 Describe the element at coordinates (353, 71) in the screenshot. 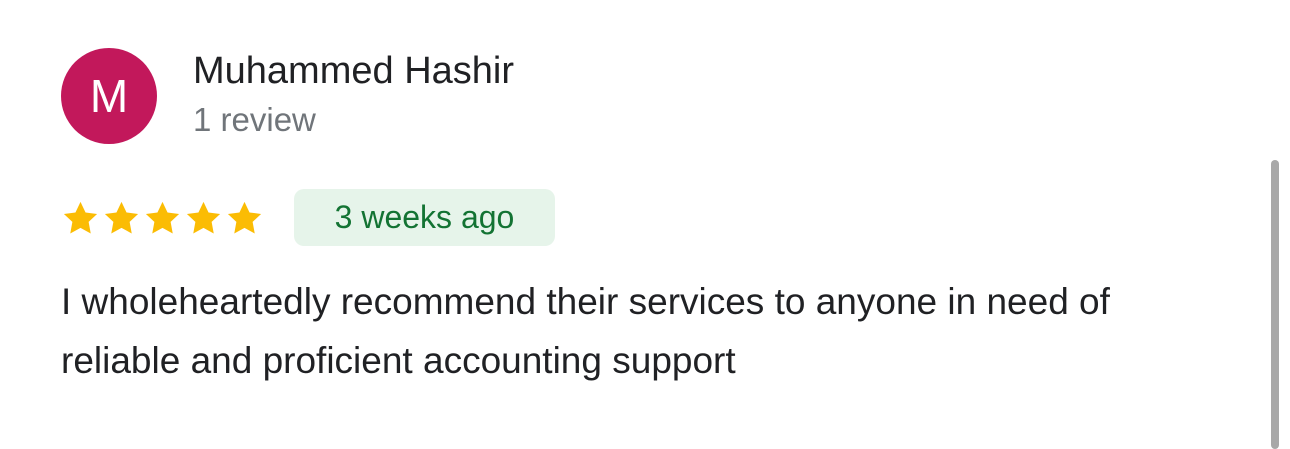

I see `reviewer-name: Muhammed Hashir` at that location.